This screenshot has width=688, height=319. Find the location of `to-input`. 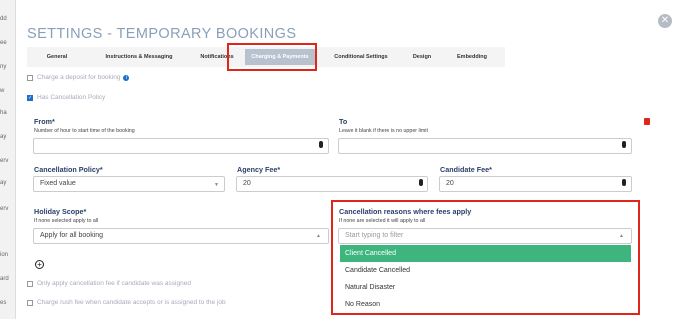

to-input is located at coordinates (485, 146).